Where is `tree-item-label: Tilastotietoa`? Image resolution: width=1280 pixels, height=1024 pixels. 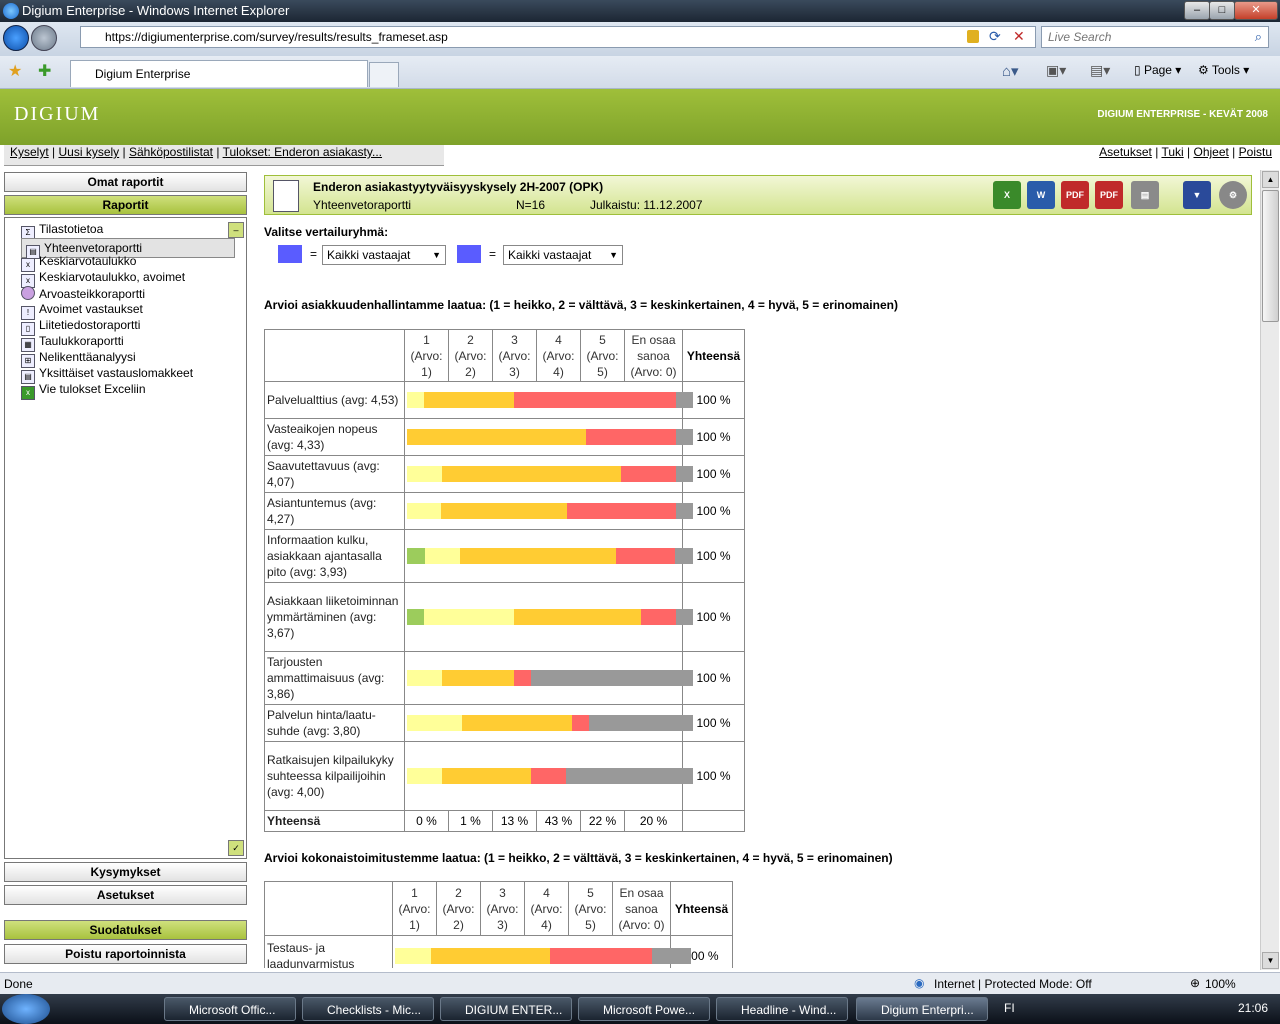
tree-item-label: Tilastotietoa is located at coordinates (71, 229).